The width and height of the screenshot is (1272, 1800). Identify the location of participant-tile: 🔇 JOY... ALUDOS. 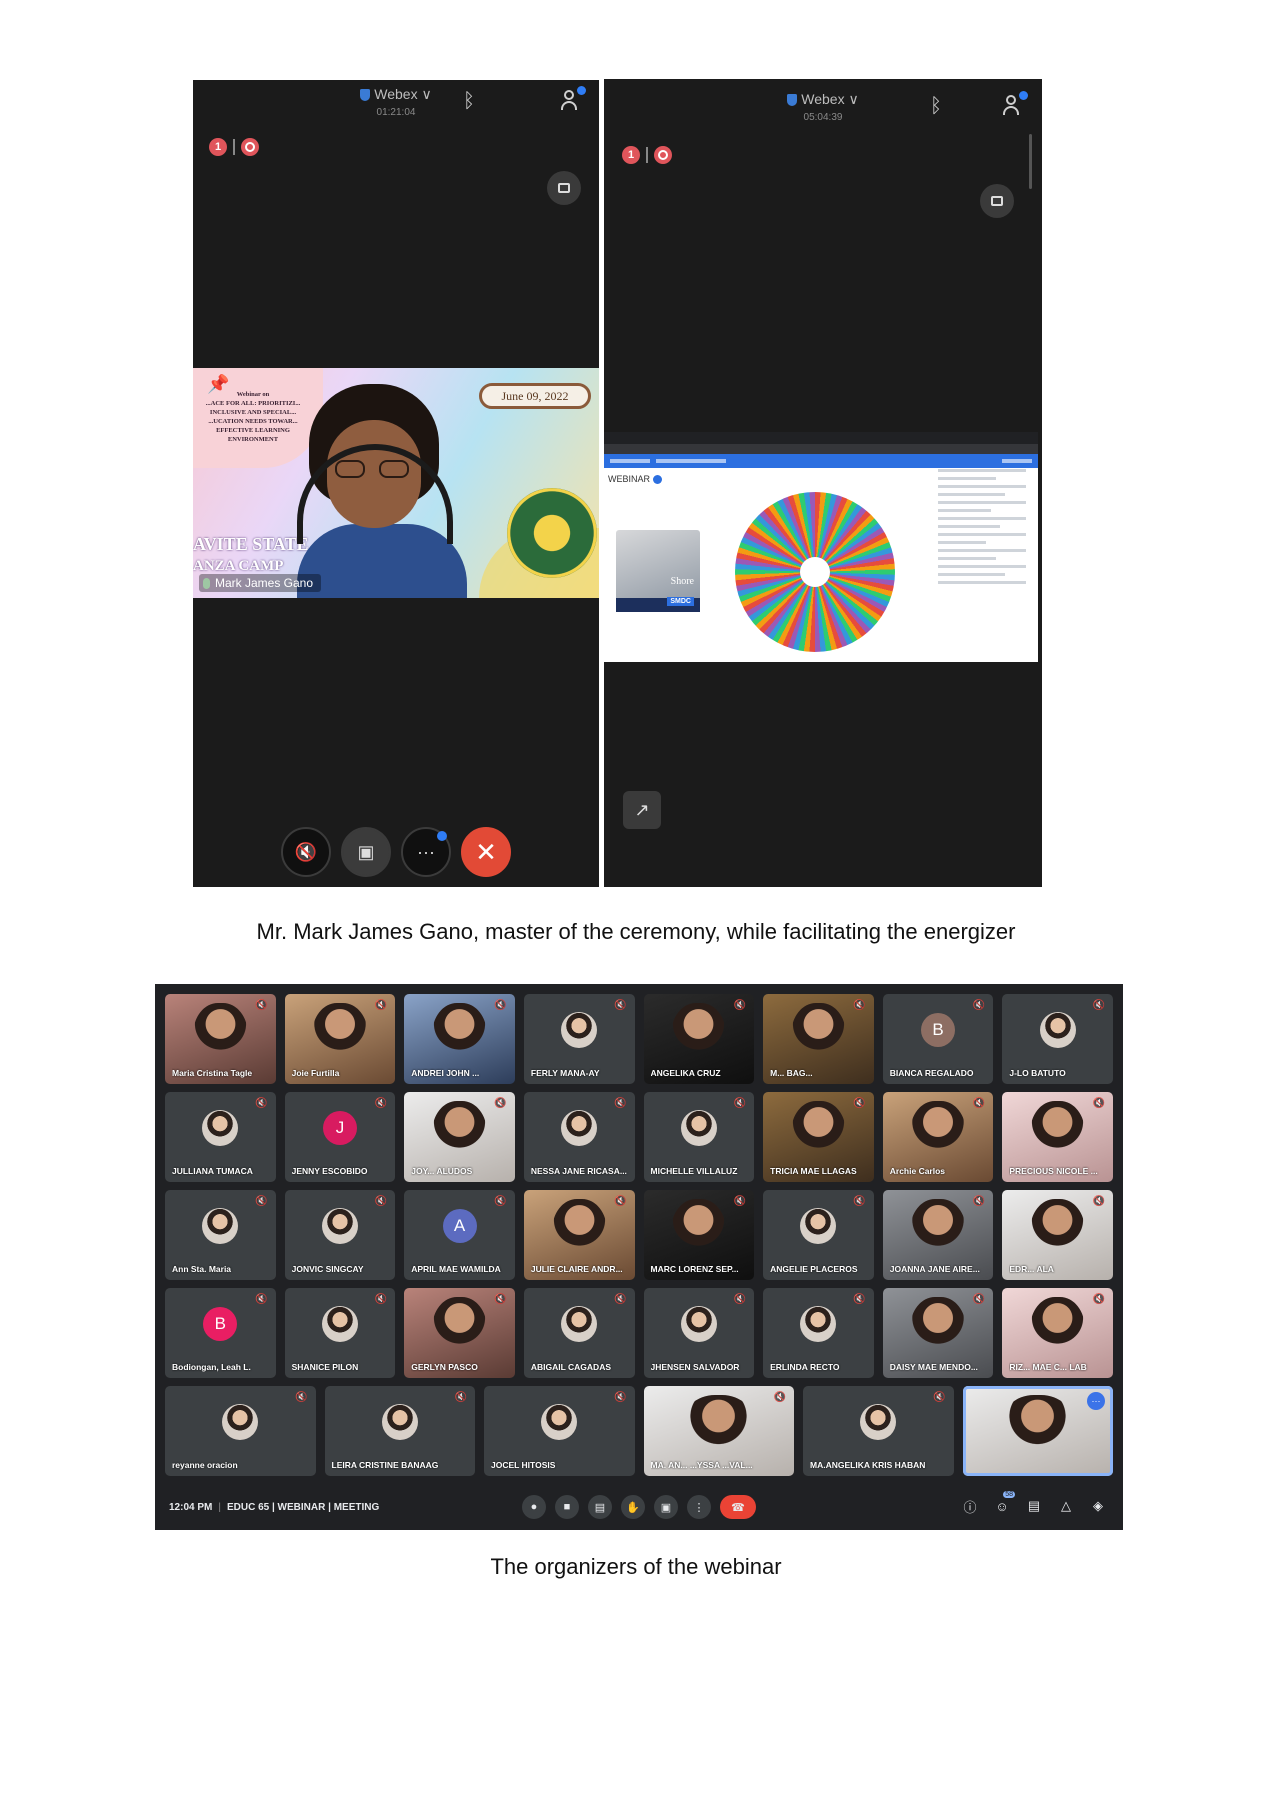
(459, 1137).